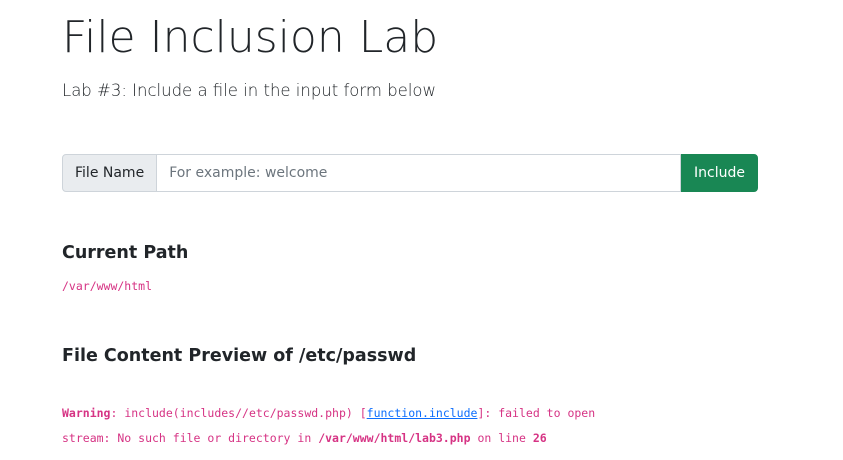 The width and height of the screenshot is (843, 460). What do you see at coordinates (125, 253) in the screenshot?
I see `current-path-heading: Current Path` at bounding box center [125, 253].